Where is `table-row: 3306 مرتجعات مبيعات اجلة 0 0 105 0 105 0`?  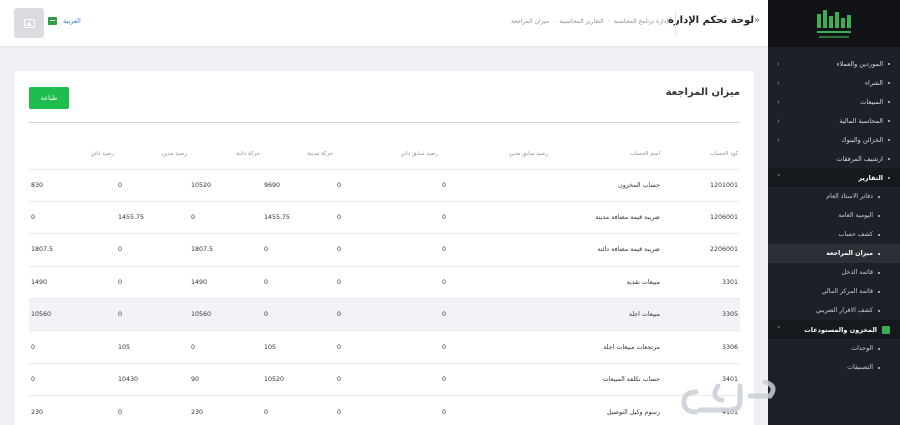
table-row: 3306 مرتجعات مبيعات اجلة 0 0 105 0 105 0 is located at coordinates (384, 347).